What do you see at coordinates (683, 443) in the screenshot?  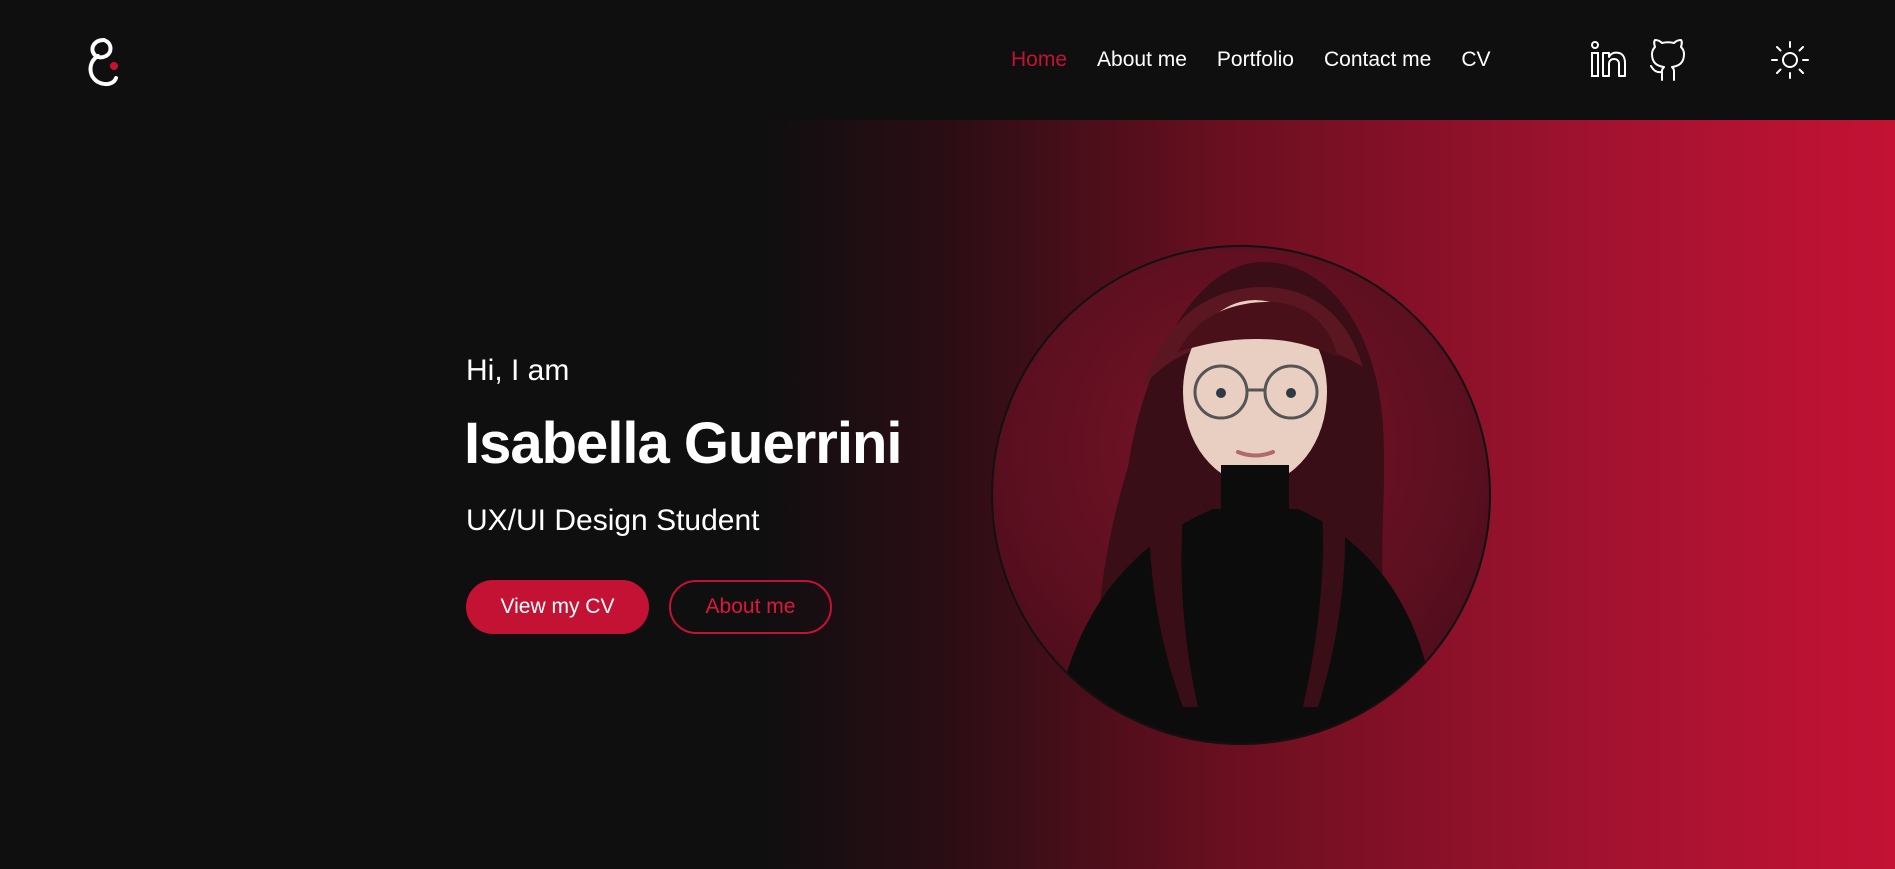 I see `hero-name: Isabella Guerrini` at bounding box center [683, 443].